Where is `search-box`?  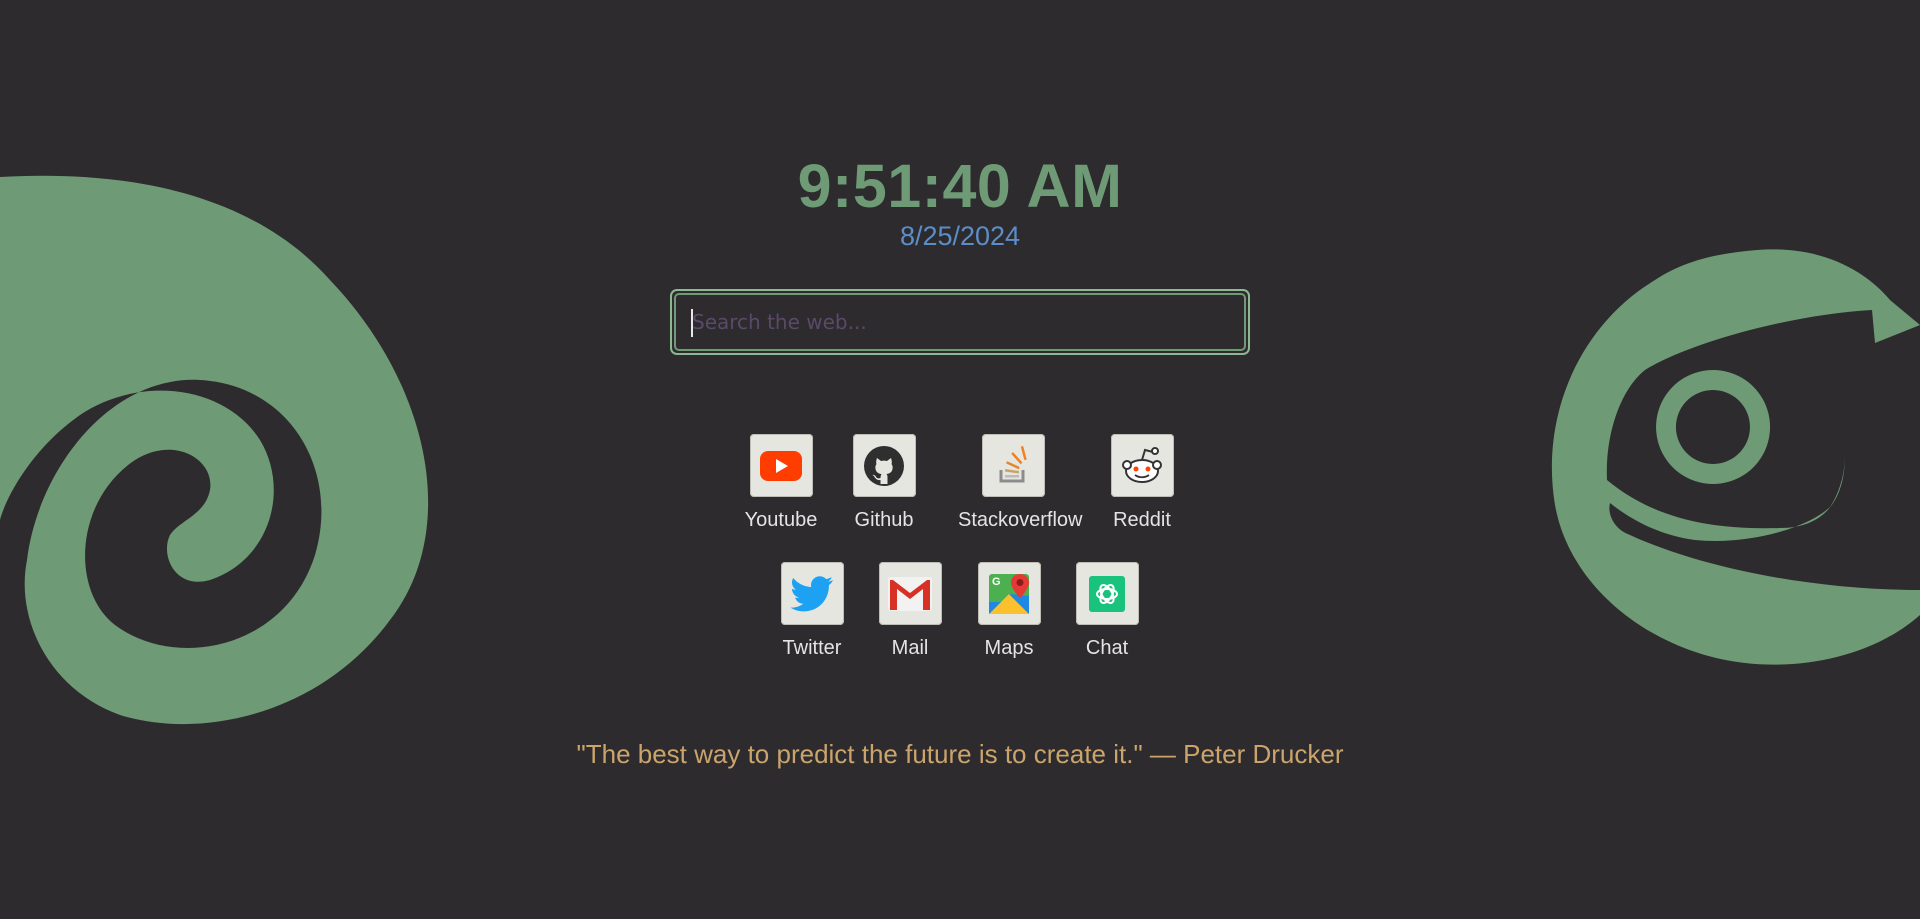
search-box is located at coordinates (960, 322).